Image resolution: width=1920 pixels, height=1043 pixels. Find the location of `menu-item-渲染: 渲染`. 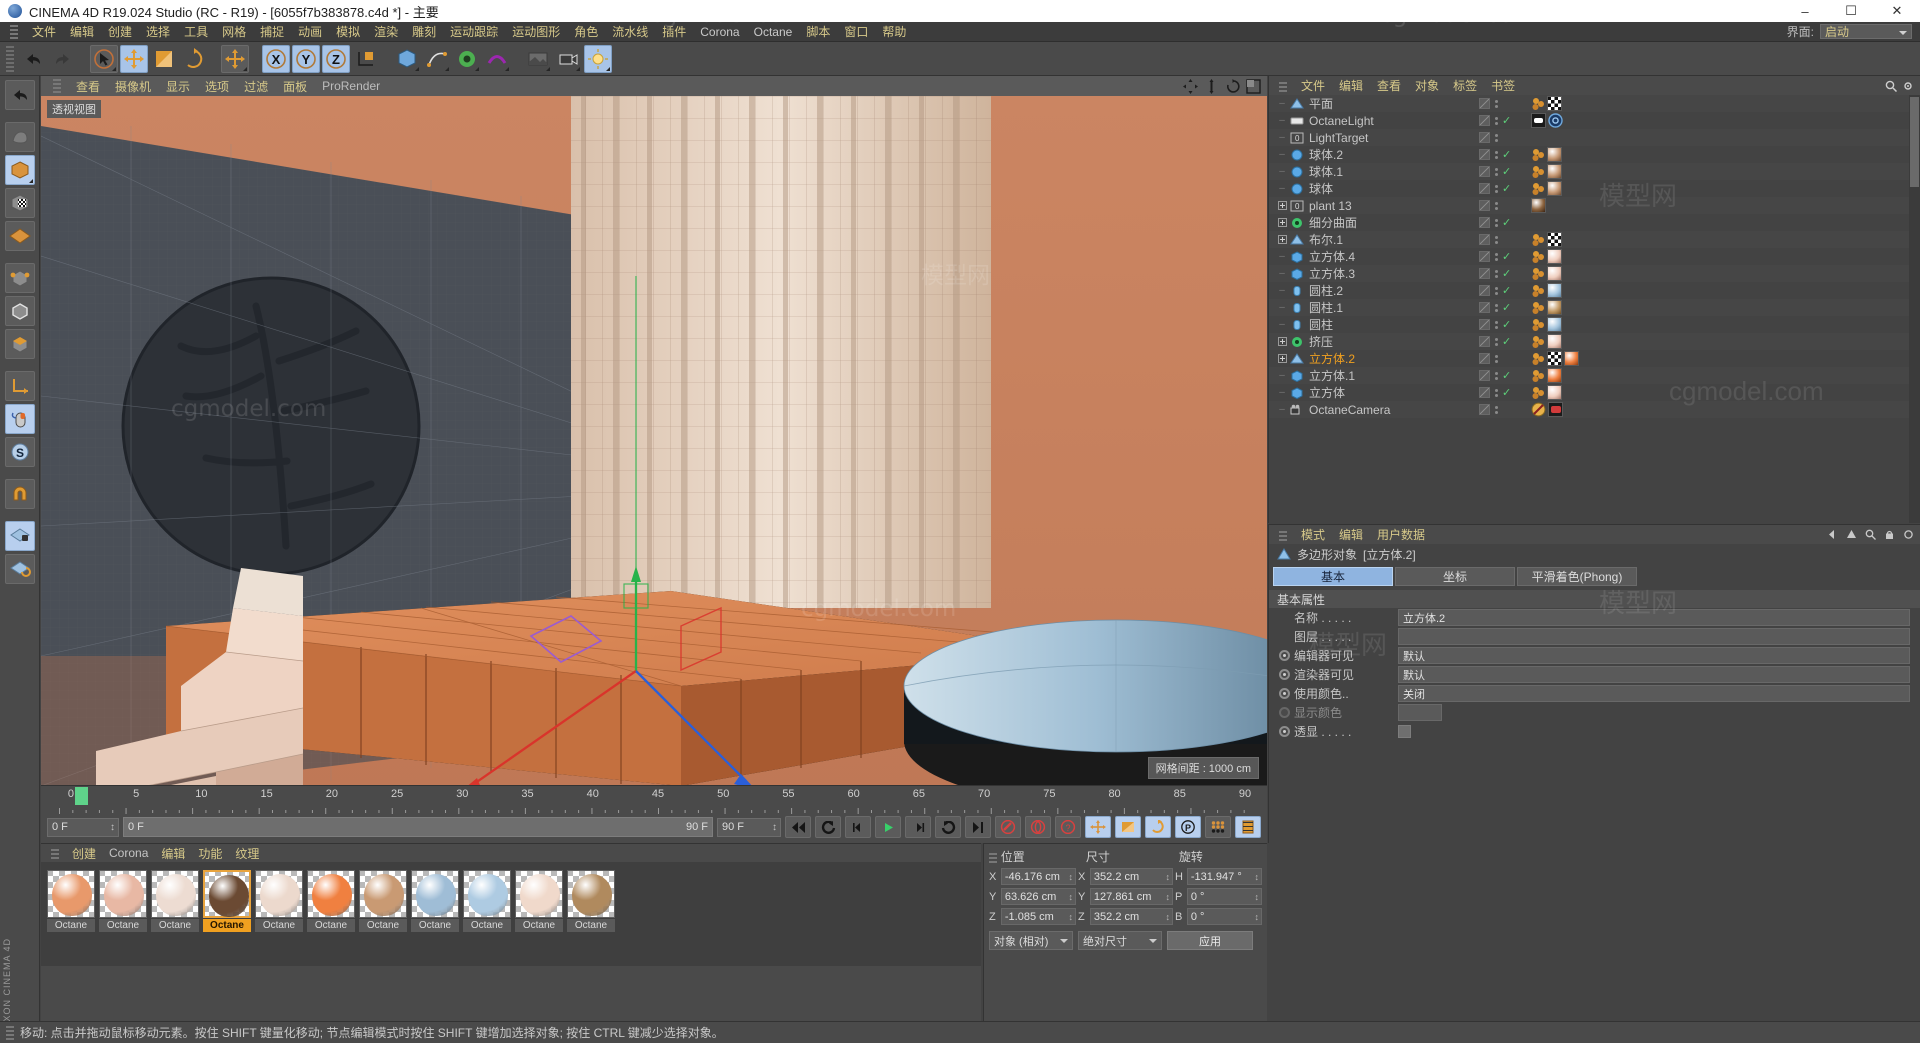

menu-item-渲染: 渲染 is located at coordinates (386, 31).